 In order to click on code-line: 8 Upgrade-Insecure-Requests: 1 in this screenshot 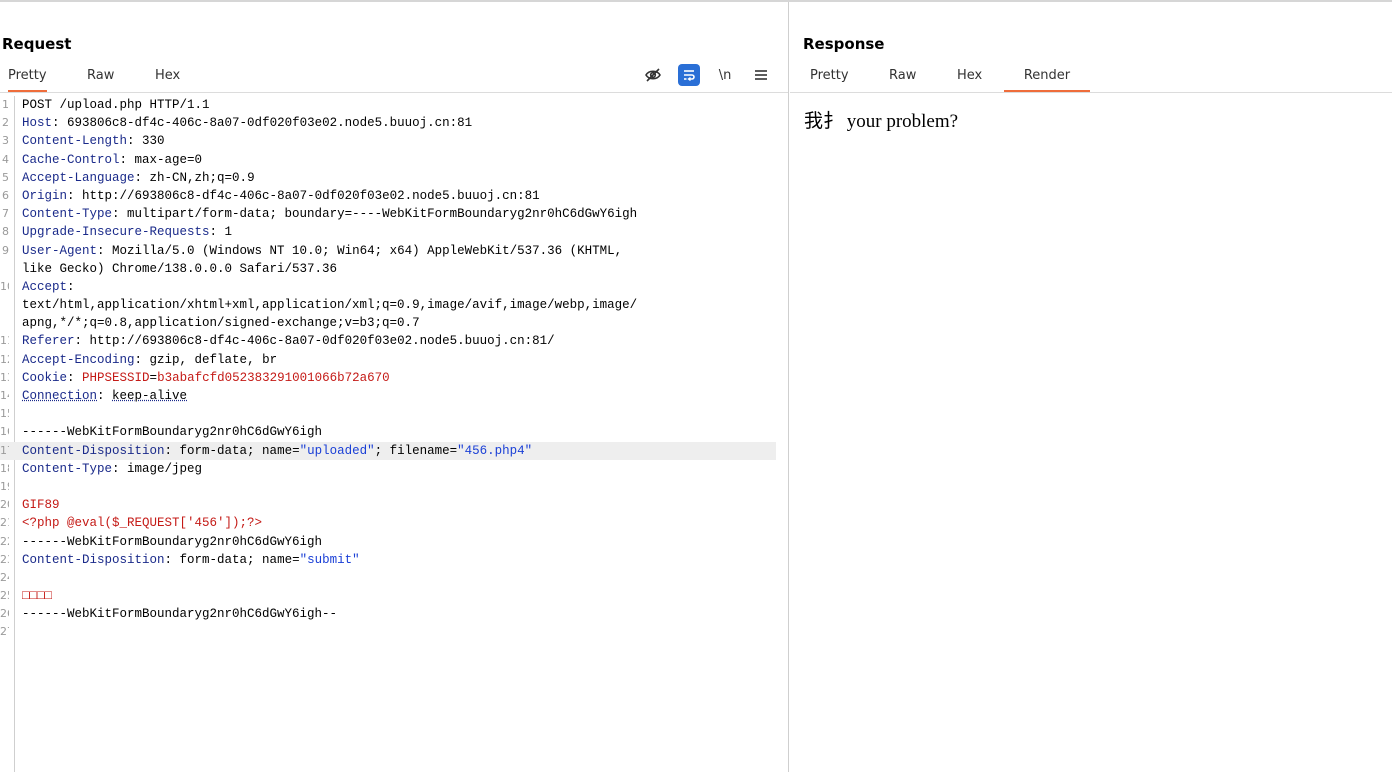, I will do `click(388, 232)`.